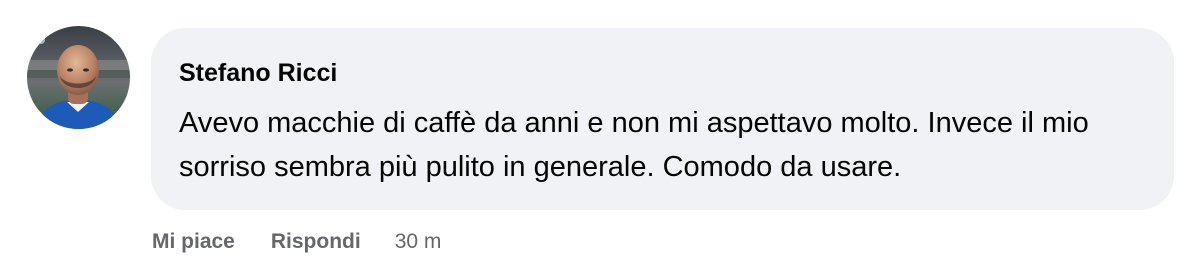 The width and height of the screenshot is (1200, 280). Describe the element at coordinates (418, 242) in the screenshot. I see `timestamp: 30 m` at that location.